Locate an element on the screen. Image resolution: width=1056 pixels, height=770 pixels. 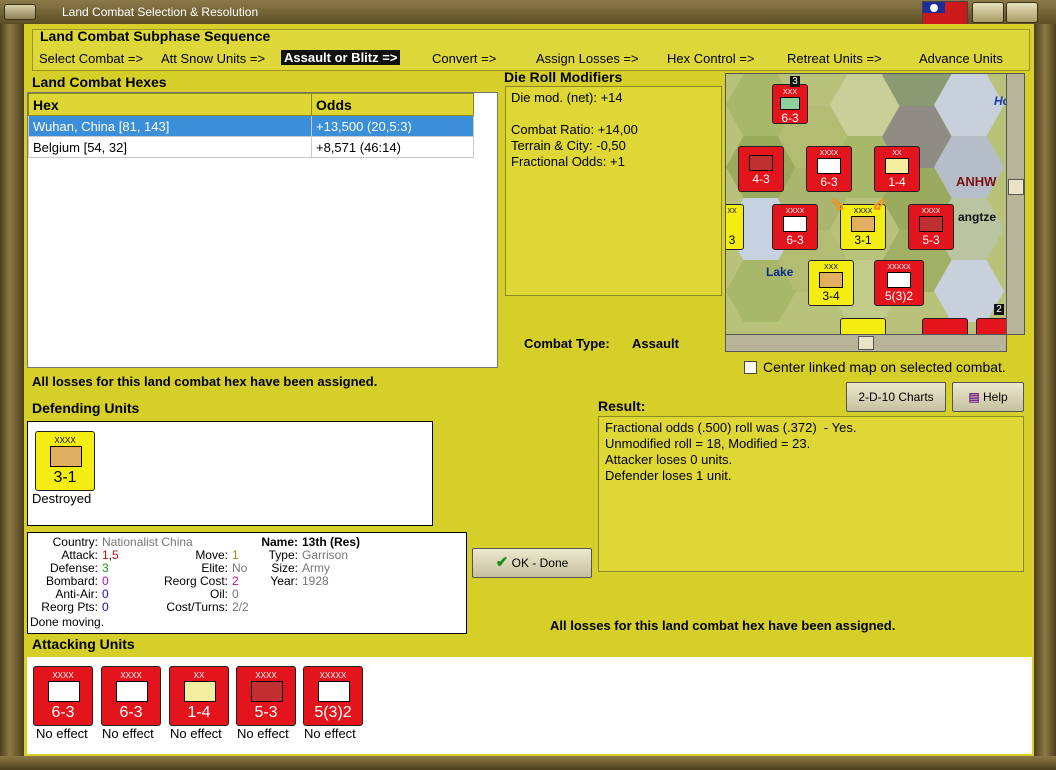
step-advance-units: Advance Units is located at coordinates (961, 58).